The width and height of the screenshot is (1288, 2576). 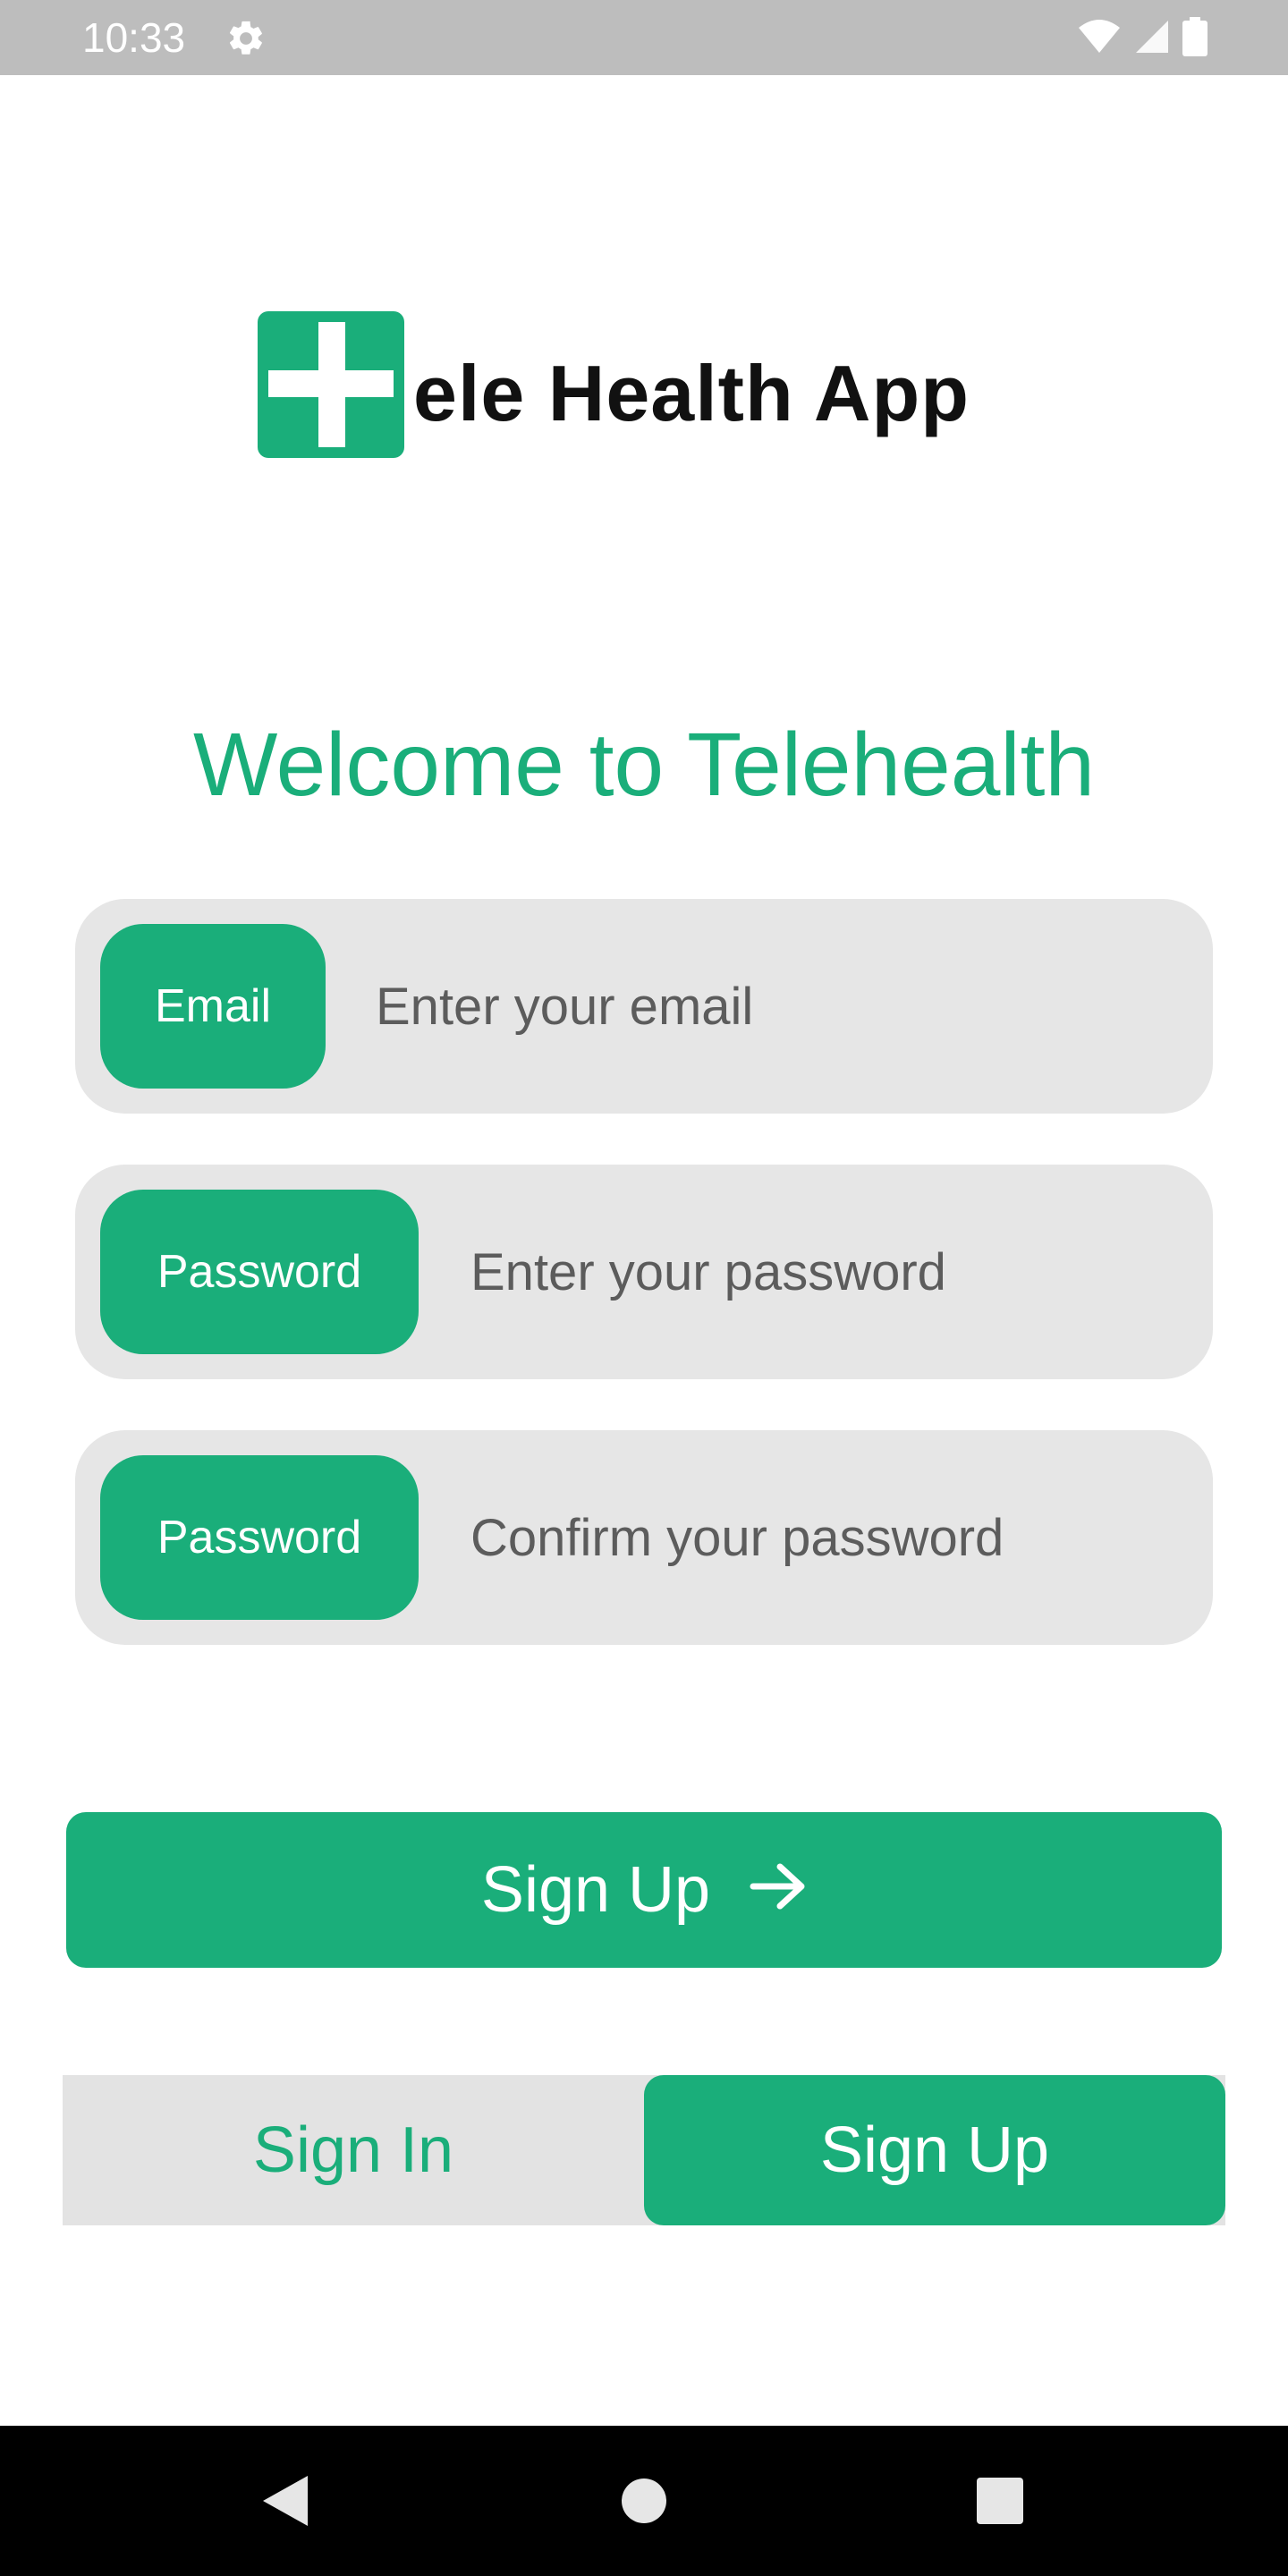 I want to click on sign-up-button: Sign Up, so click(x=644, y=1890).